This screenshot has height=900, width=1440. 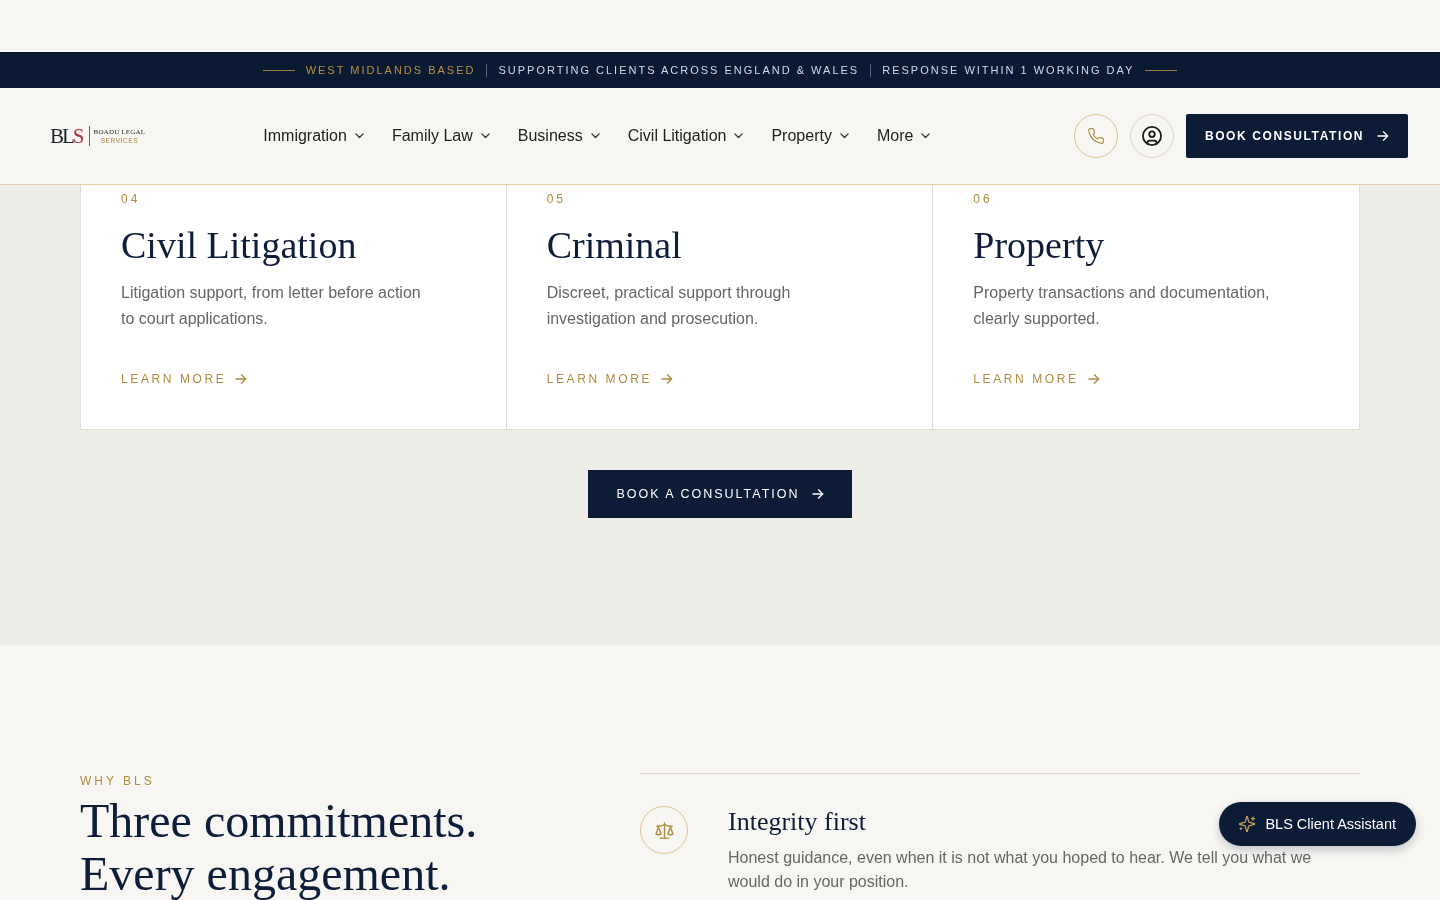 What do you see at coordinates (271, 306) in the screenshot?
I see `card-description: Litigation support, from letter before action to court applications.` at bounding box center [271, 306].